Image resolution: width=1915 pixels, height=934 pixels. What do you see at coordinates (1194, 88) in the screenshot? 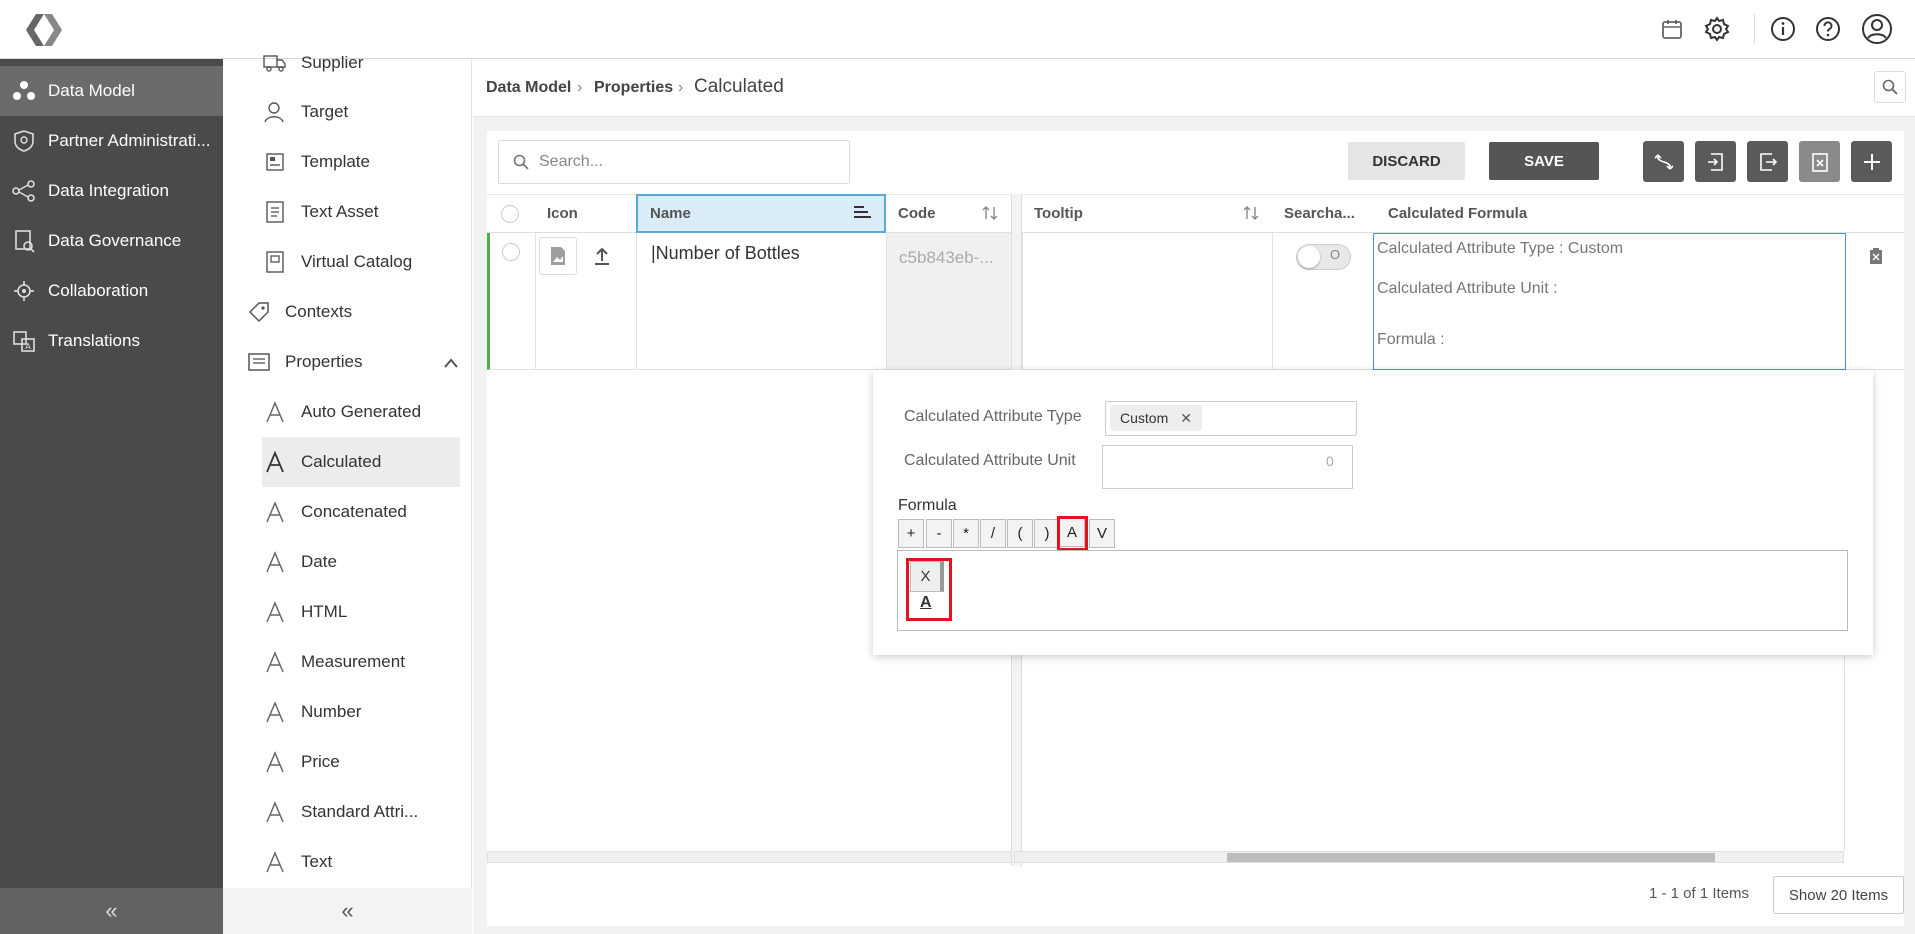
I see `breadcrumb` at bounding box center [1194, 88].